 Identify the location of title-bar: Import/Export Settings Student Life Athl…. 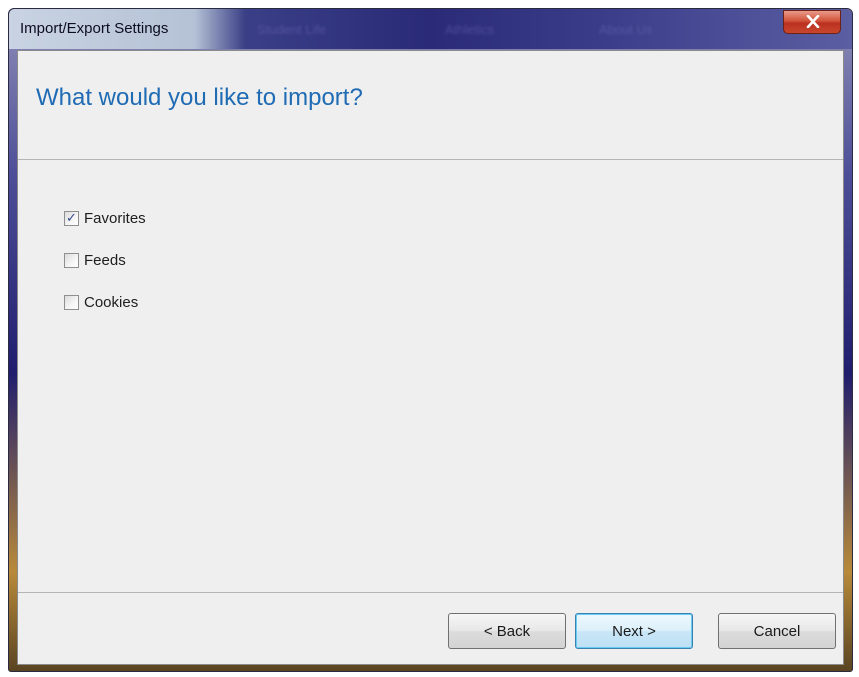
(430, 29).